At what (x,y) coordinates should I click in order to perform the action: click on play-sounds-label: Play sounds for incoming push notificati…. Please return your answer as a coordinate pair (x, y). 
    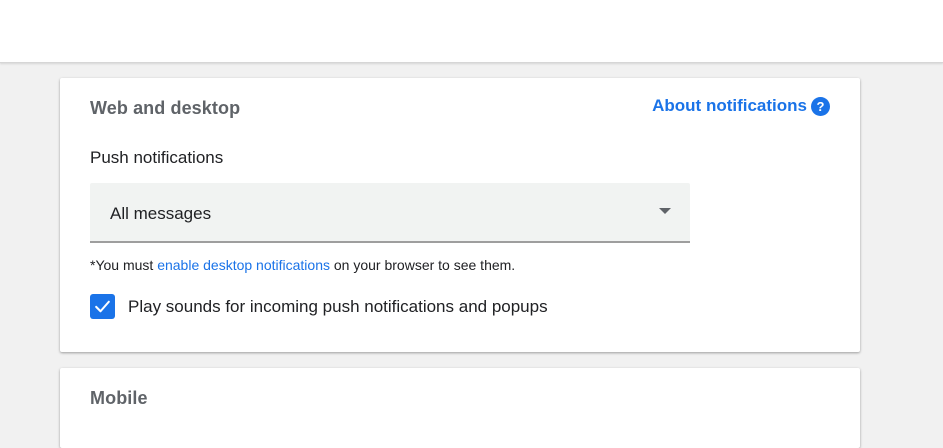
    Looking at the image, I should click on (338, 306).